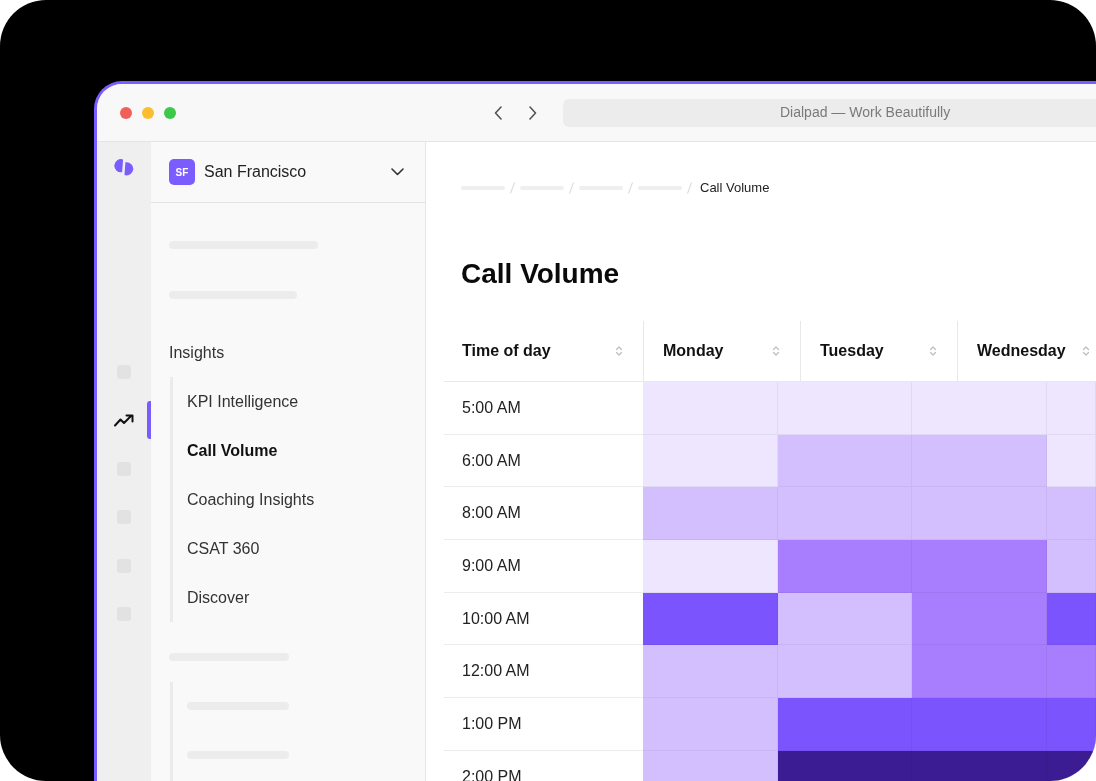 The height and width of the screenshot is (781, 1096). What do you see at coordinates (288, 172) in the screenshot?
I see `workspace-switcher: SF San Francisco` at bounding box center [288, 172].